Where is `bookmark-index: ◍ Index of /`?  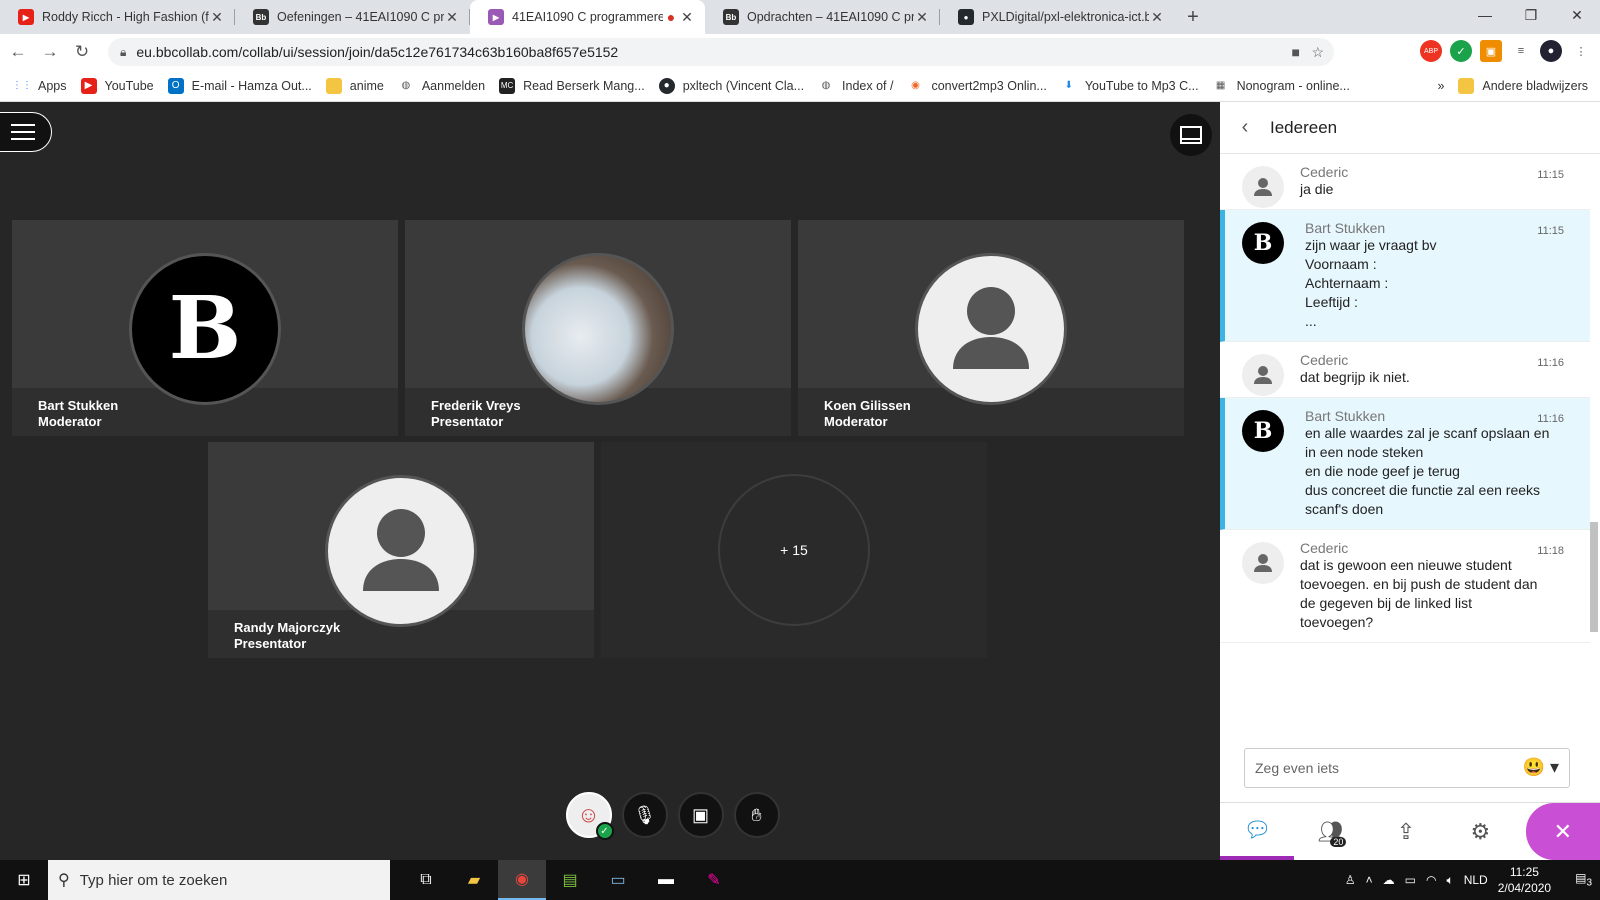 bookmark-index: ◍ Index of / is located at coordinates (856, 86).